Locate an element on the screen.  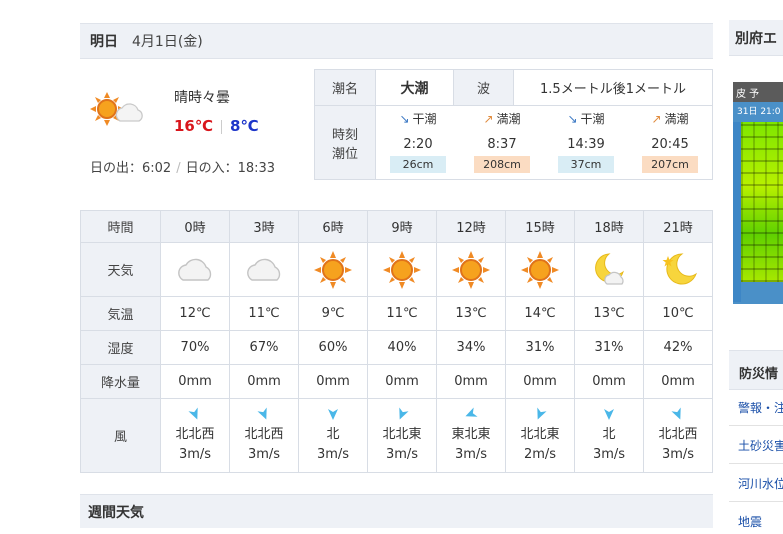
wind-map-thumbnail: 皮 予 31日 21:0 is located at coordinates (758, 193).